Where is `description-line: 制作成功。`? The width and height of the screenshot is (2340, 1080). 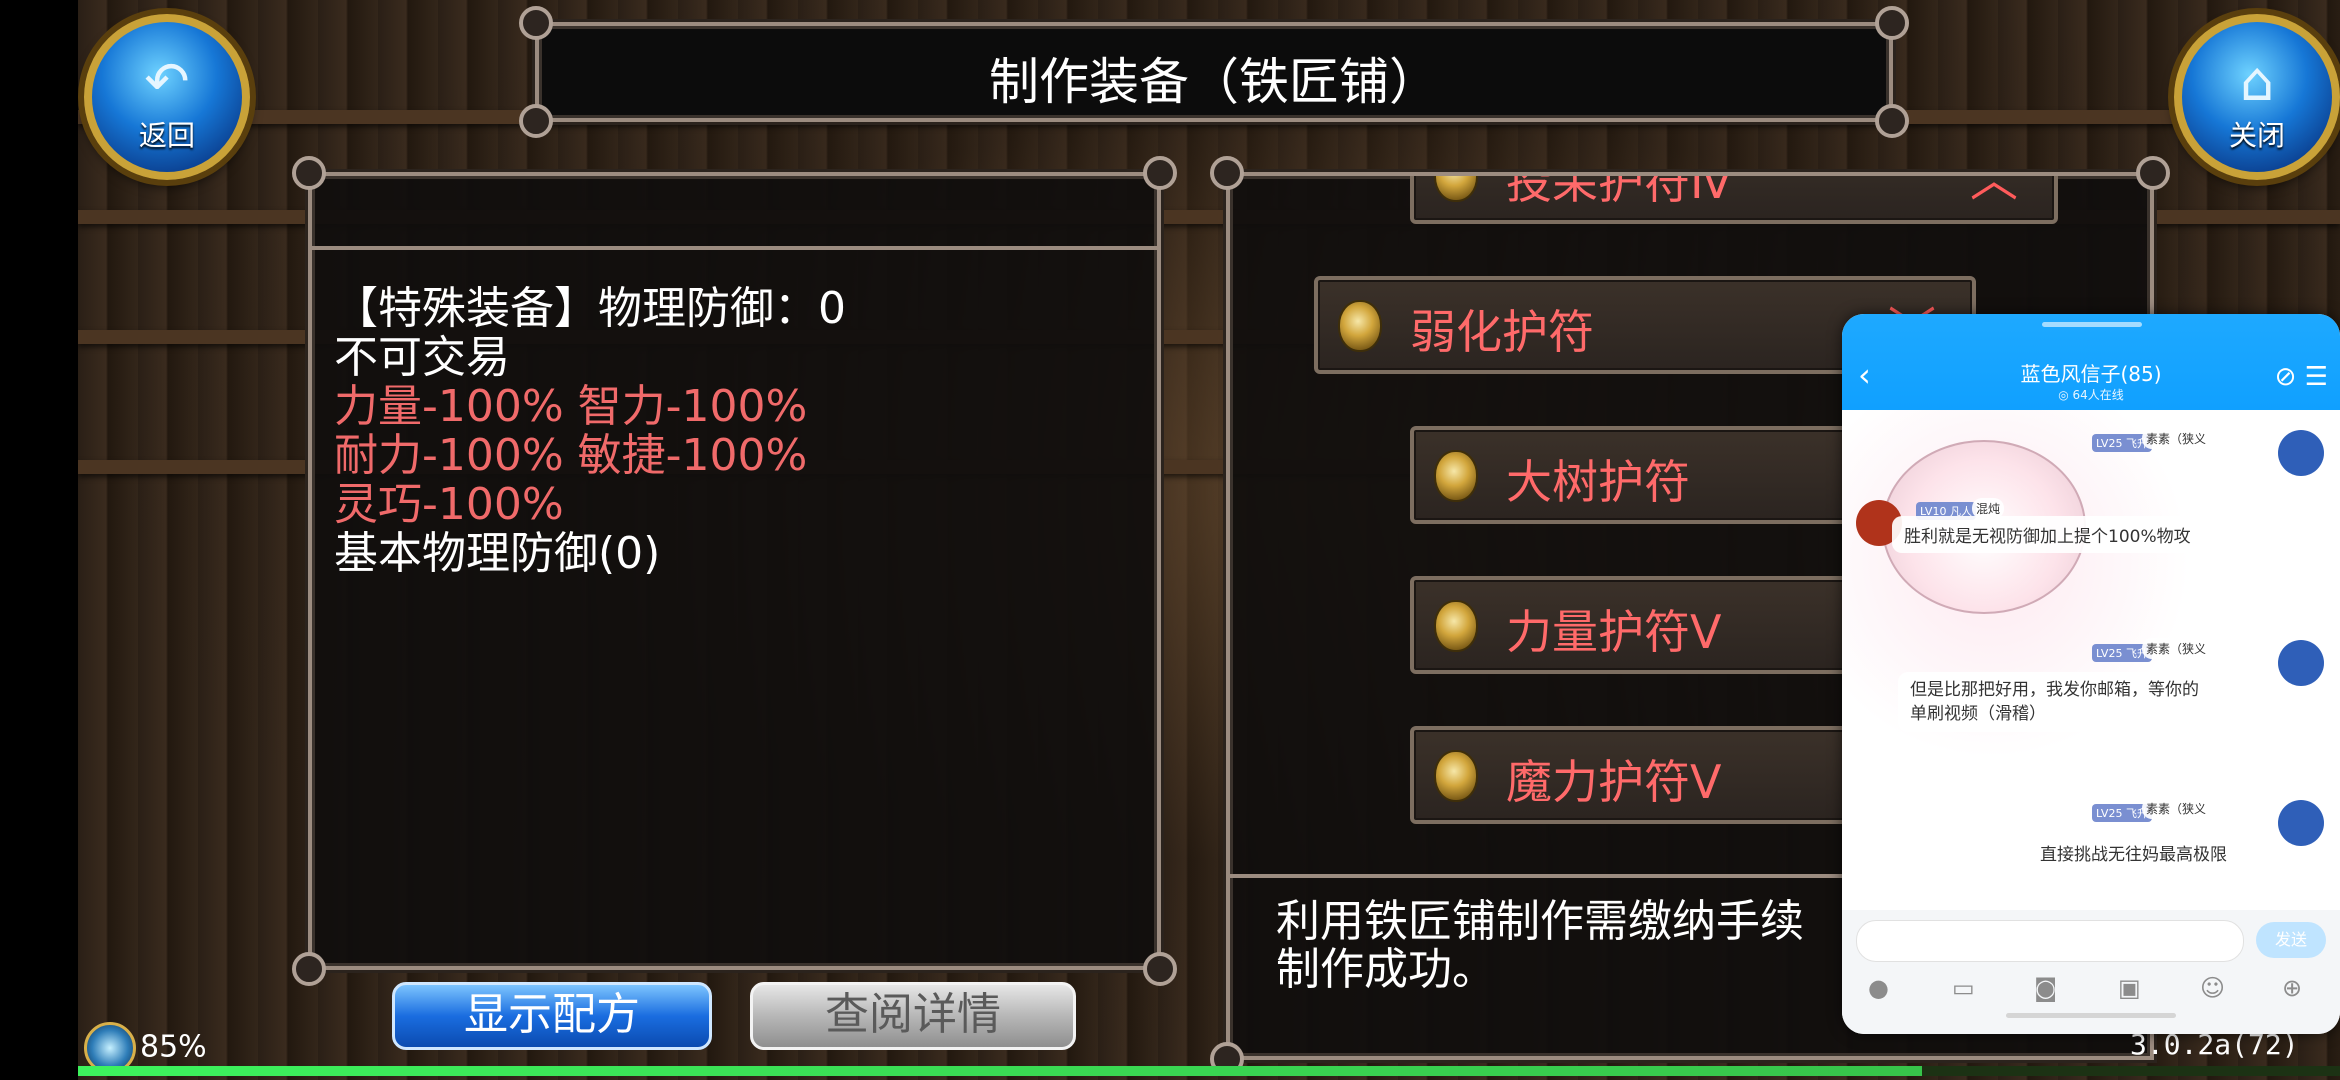 description-line: 制作成功。 is located at coordinates (1386, 969).